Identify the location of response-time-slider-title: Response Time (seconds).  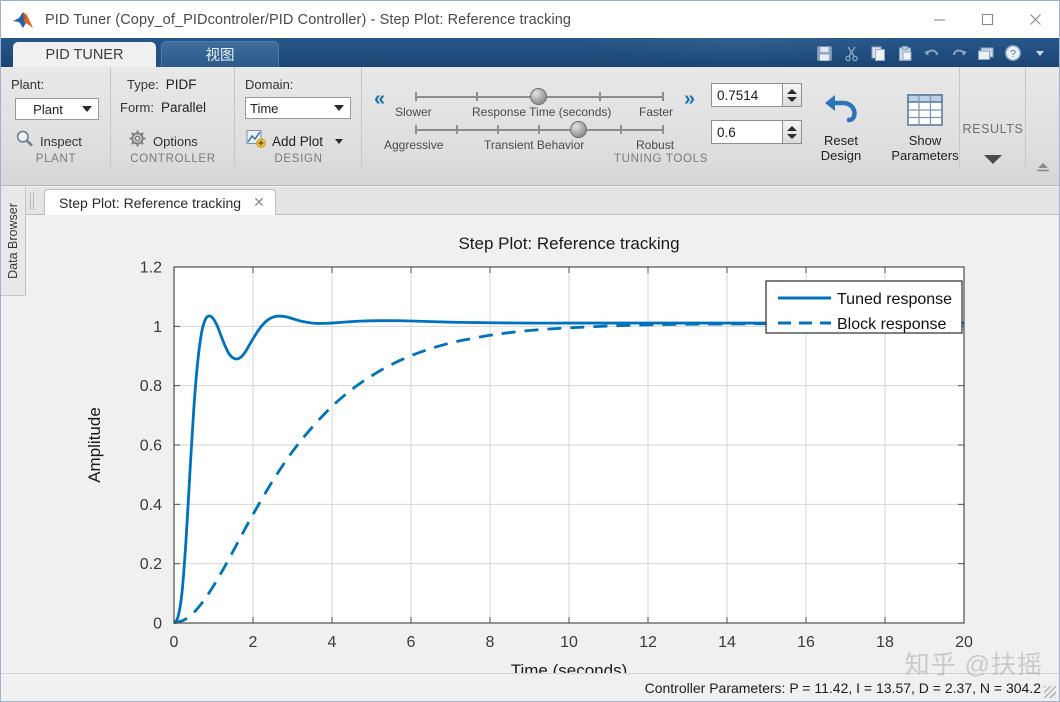
(542, 112).